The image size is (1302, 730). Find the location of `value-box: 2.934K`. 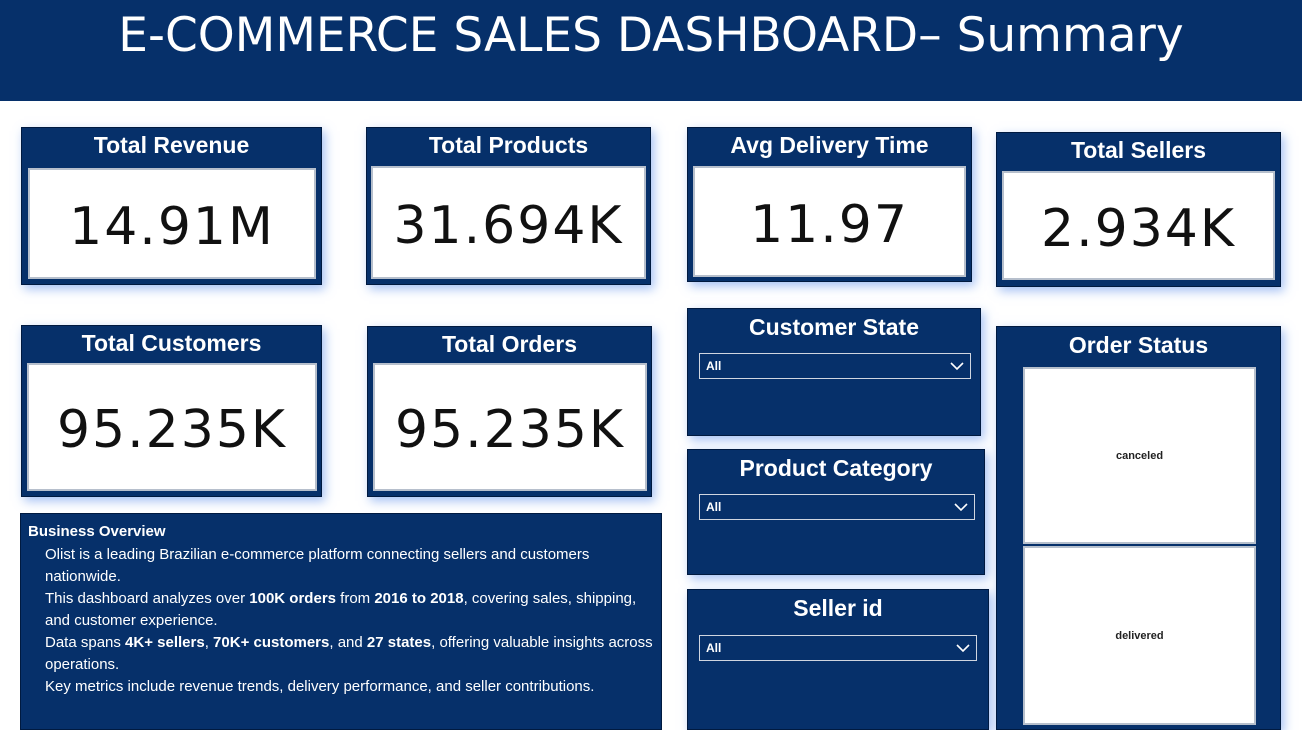

value-box: 2.934K is located at coordinates (1138, 225).